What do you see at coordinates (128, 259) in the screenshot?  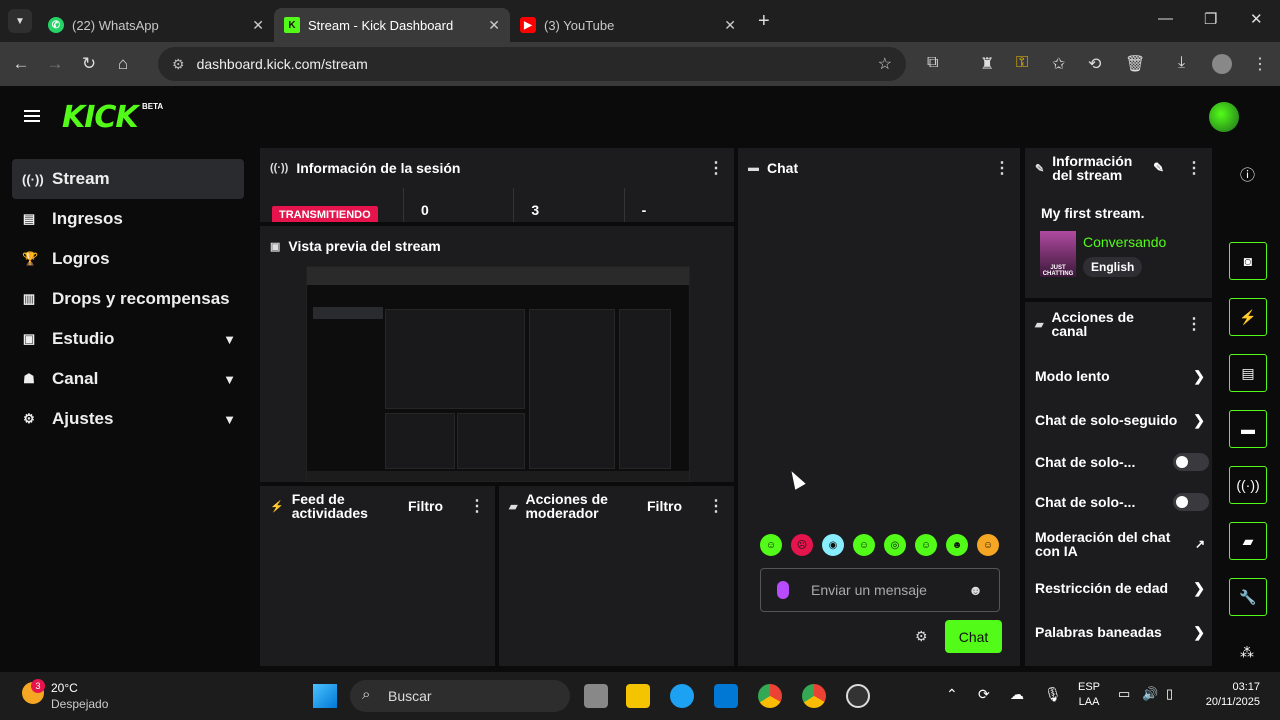 I see `sidebar-item-logros: 🏆 Logros` at bounding box center [128, 259].